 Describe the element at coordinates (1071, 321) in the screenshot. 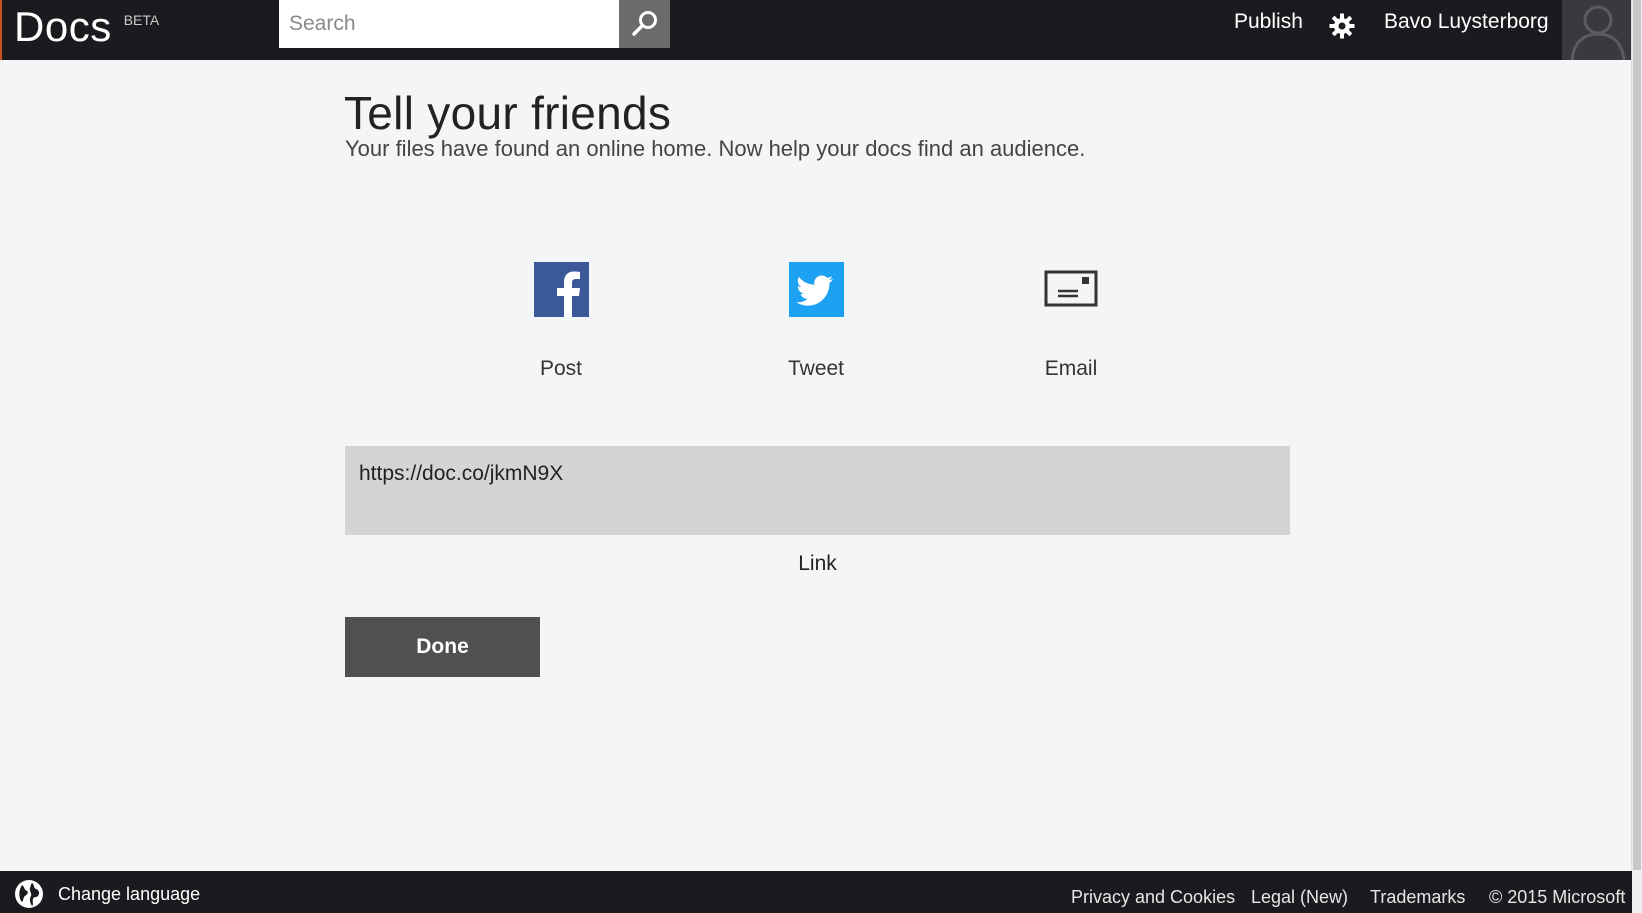

I see `share-email-button: Email` at that location.